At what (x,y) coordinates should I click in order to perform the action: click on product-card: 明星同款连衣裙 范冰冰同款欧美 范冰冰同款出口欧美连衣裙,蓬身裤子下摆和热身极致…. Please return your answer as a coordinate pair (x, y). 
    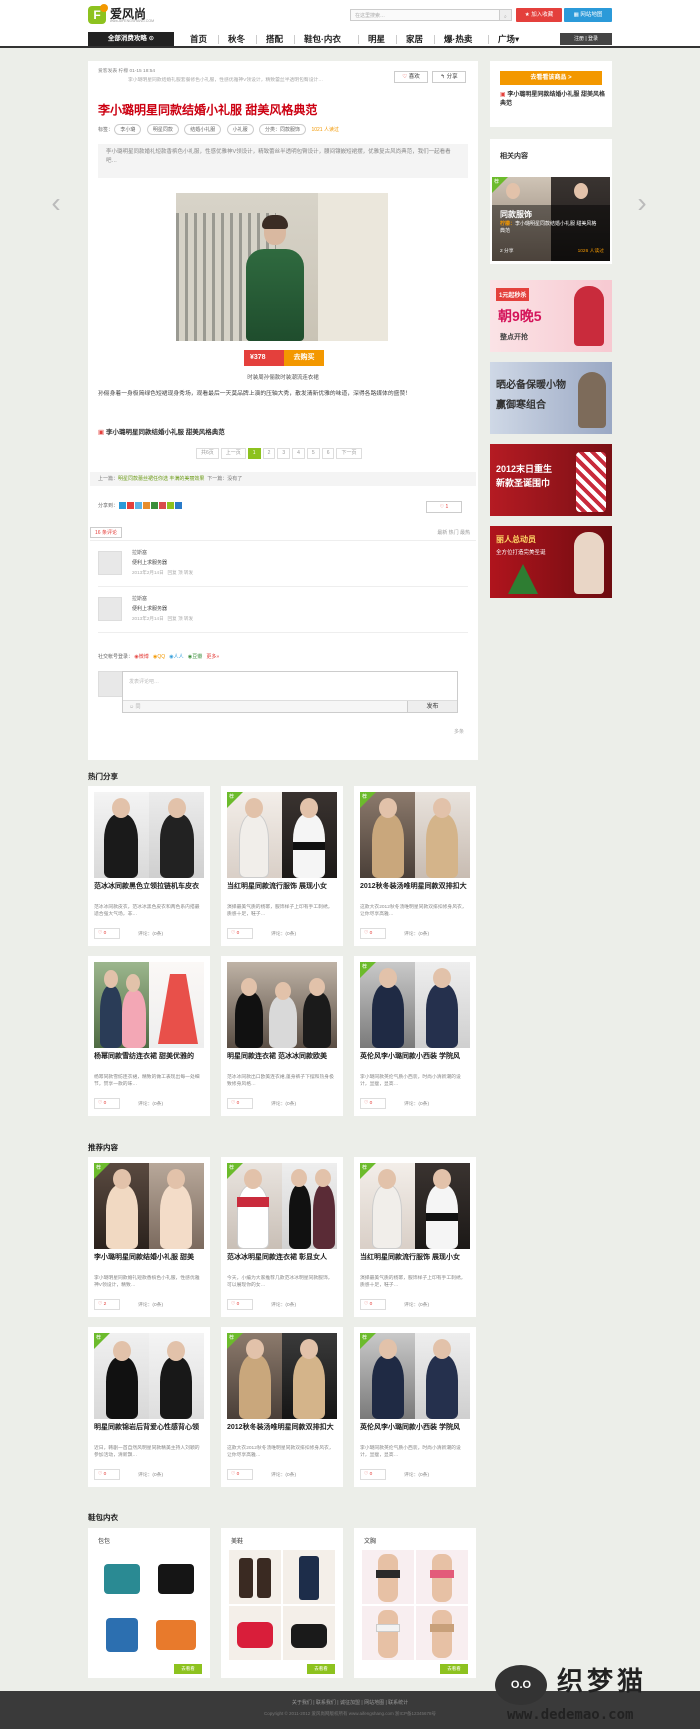
    Looking at the image, I should click on (282, 1036).